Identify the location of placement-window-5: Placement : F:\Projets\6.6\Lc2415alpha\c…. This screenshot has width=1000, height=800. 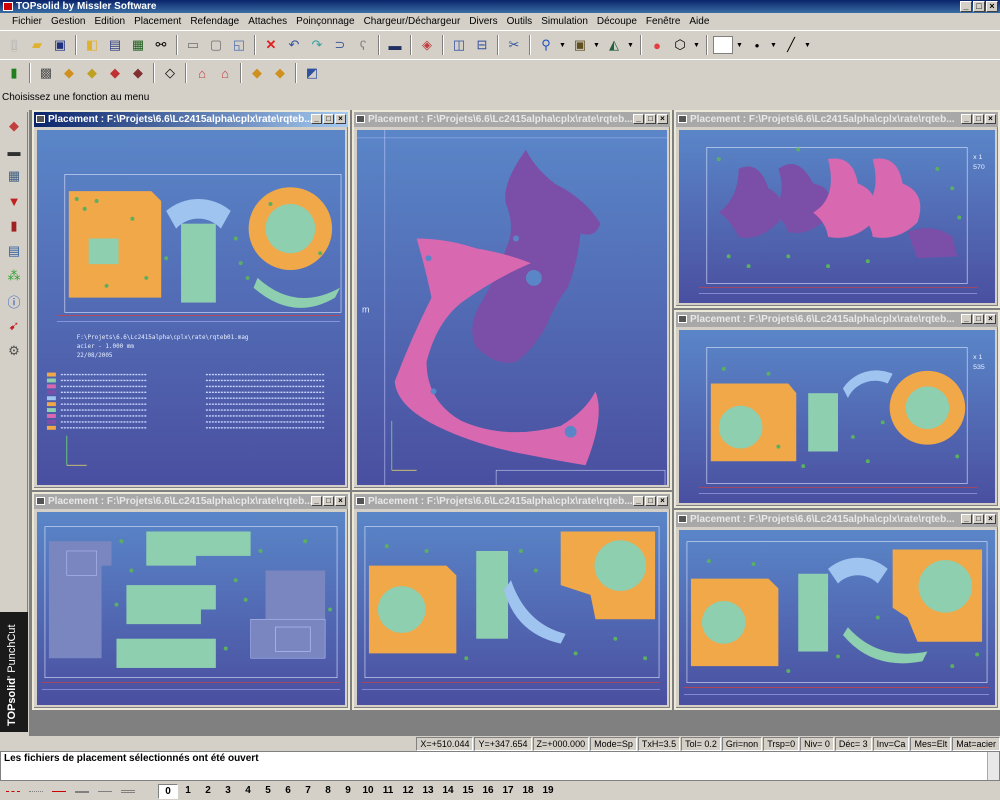
(191, 601).